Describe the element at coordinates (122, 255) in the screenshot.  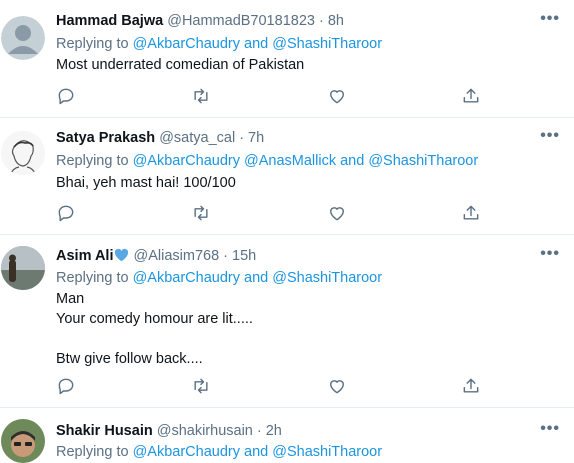
I see `blue-heart-icon` at that location.